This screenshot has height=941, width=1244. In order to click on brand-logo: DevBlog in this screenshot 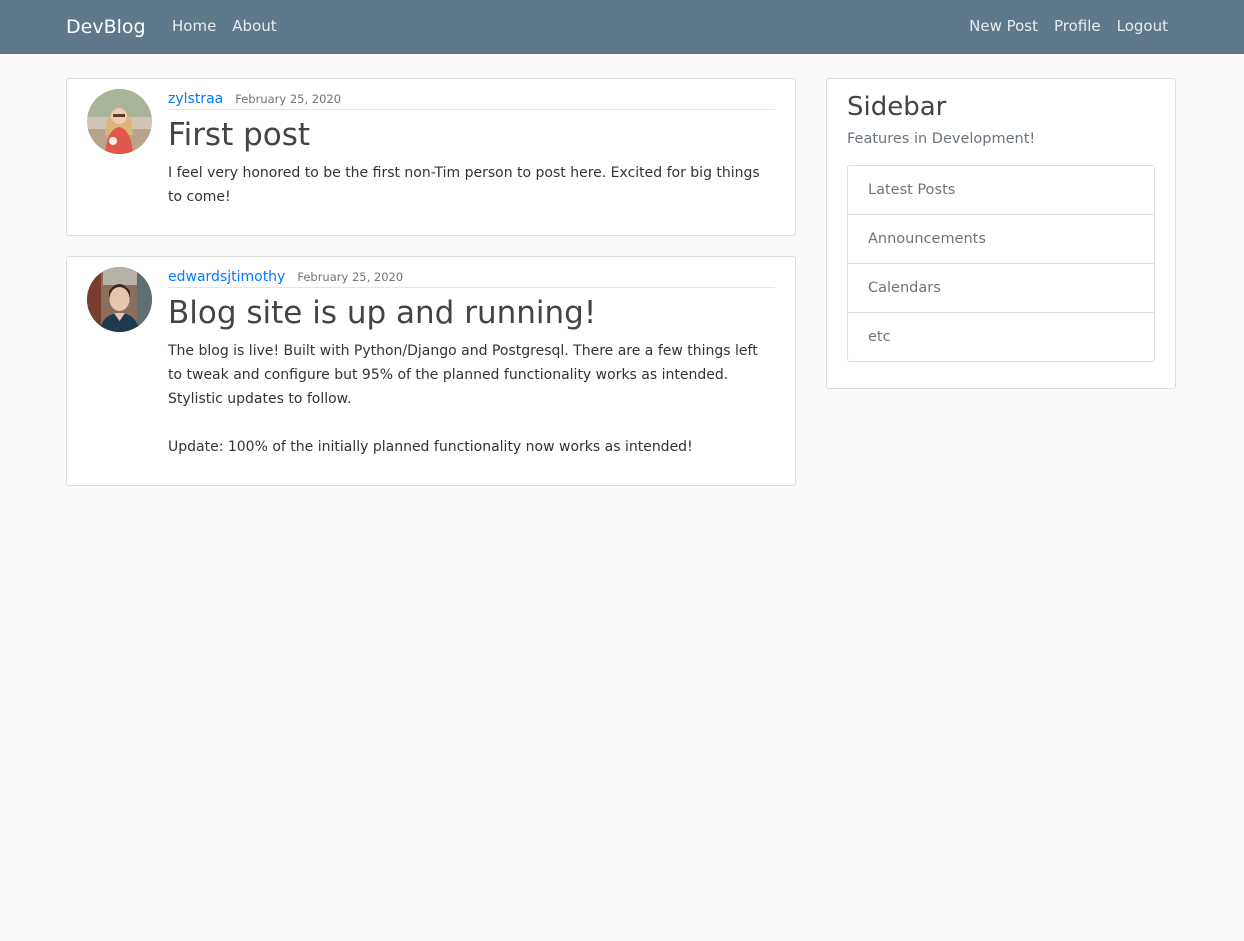, I will do `click(106, 27)`.